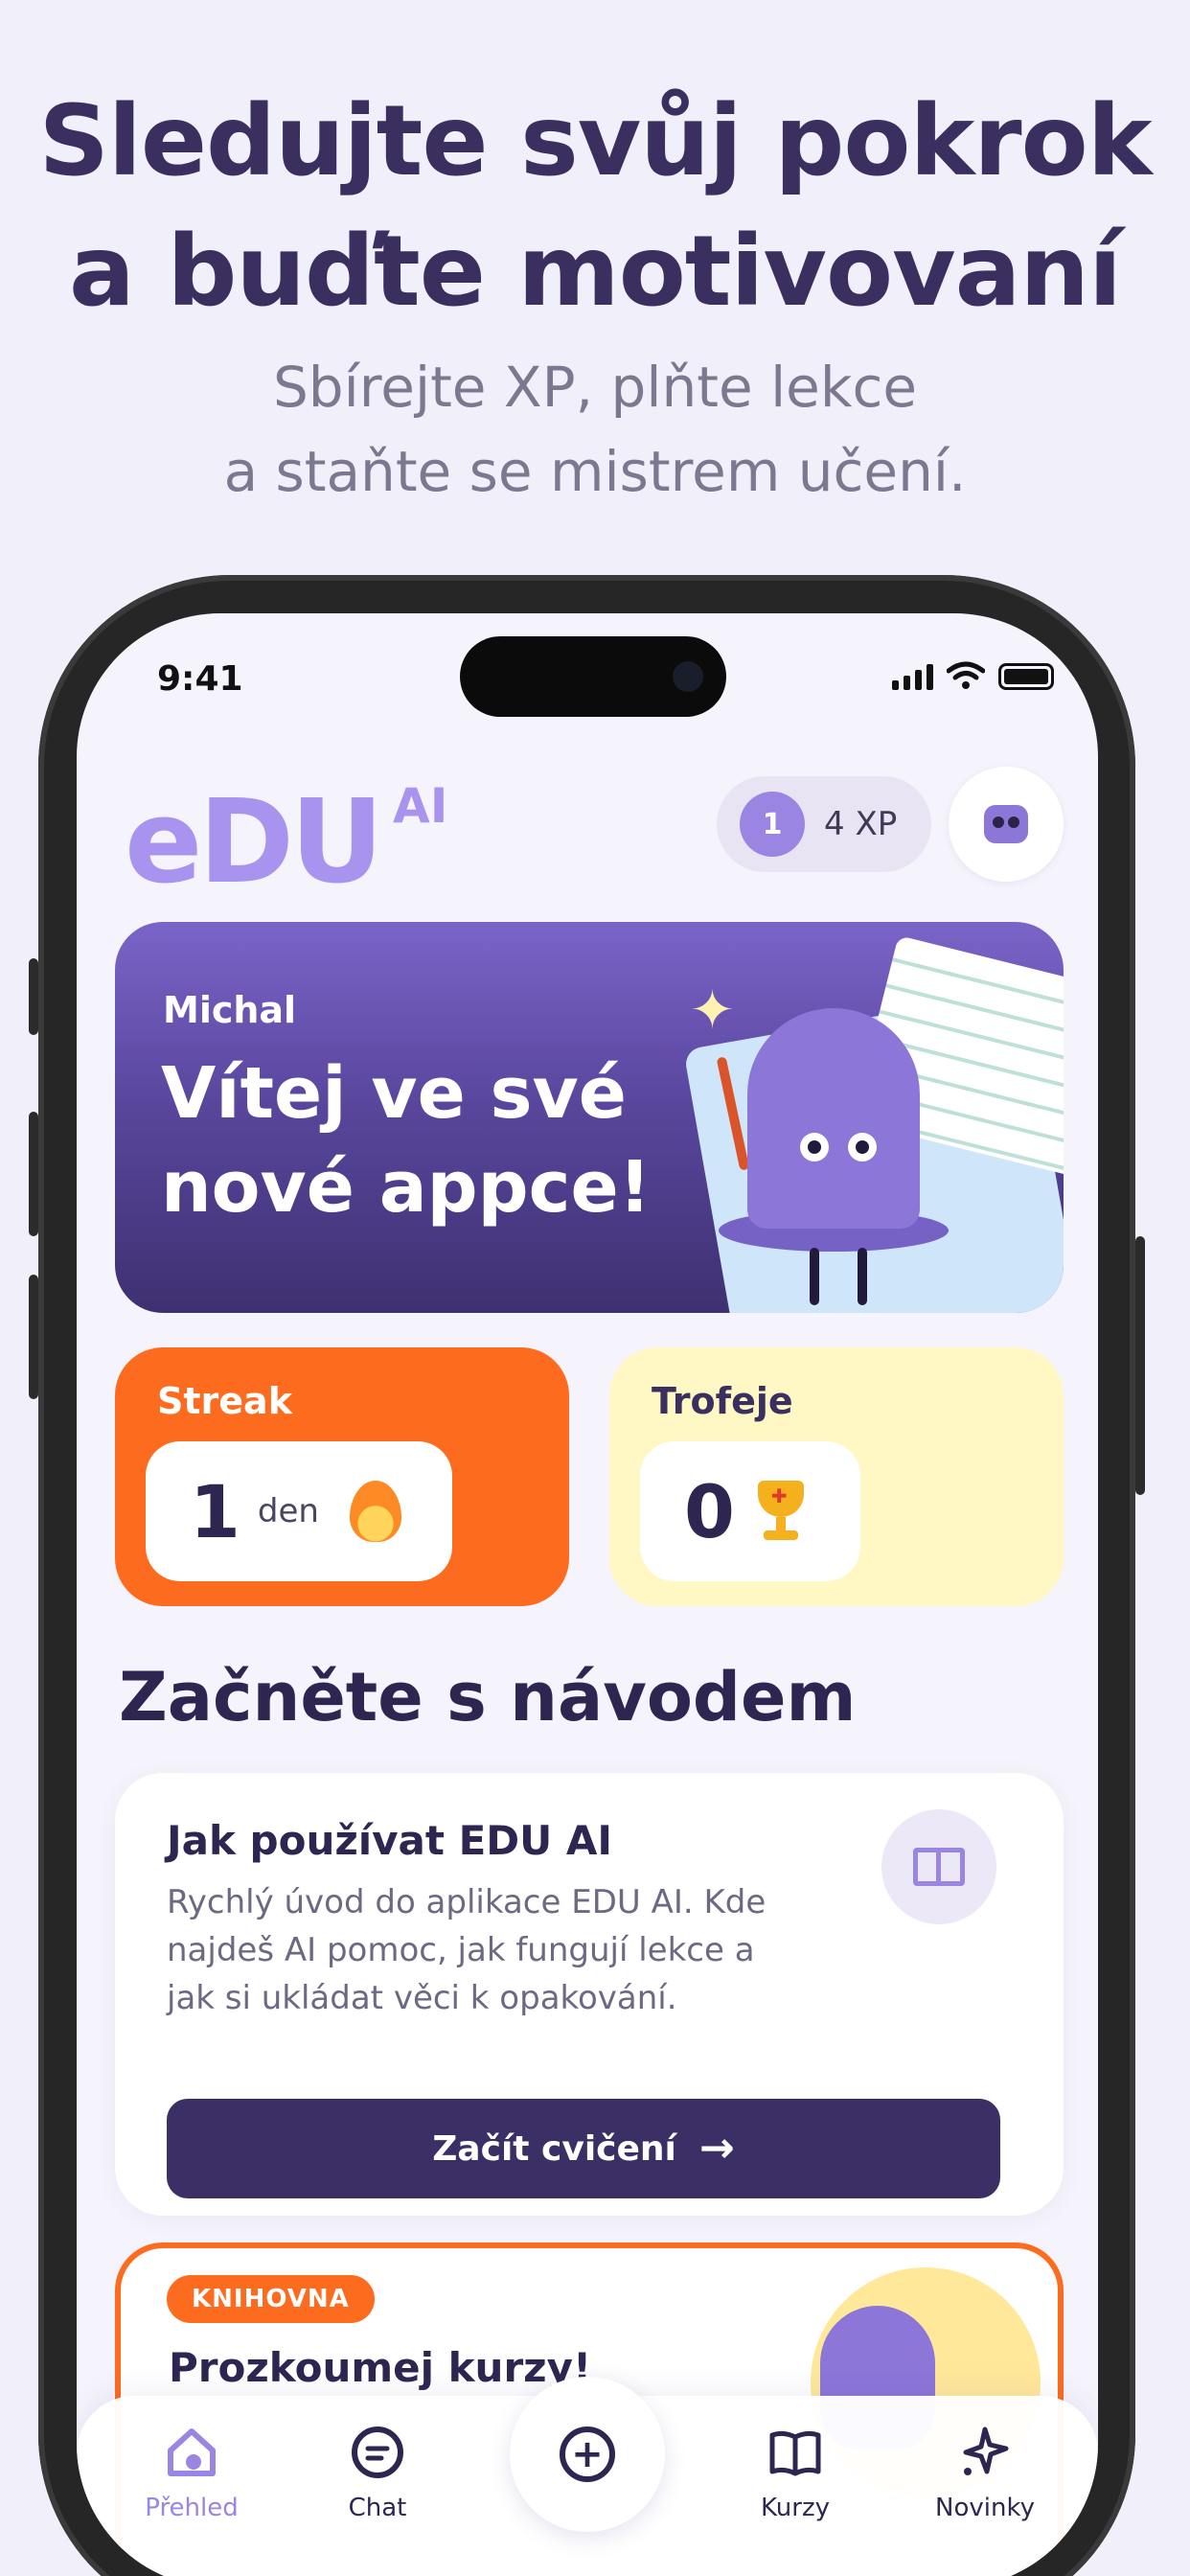 This screenshot has height=2576, width=1190. I want to click on nav-label-kurzy: Kurzy, so click(795, 2508).